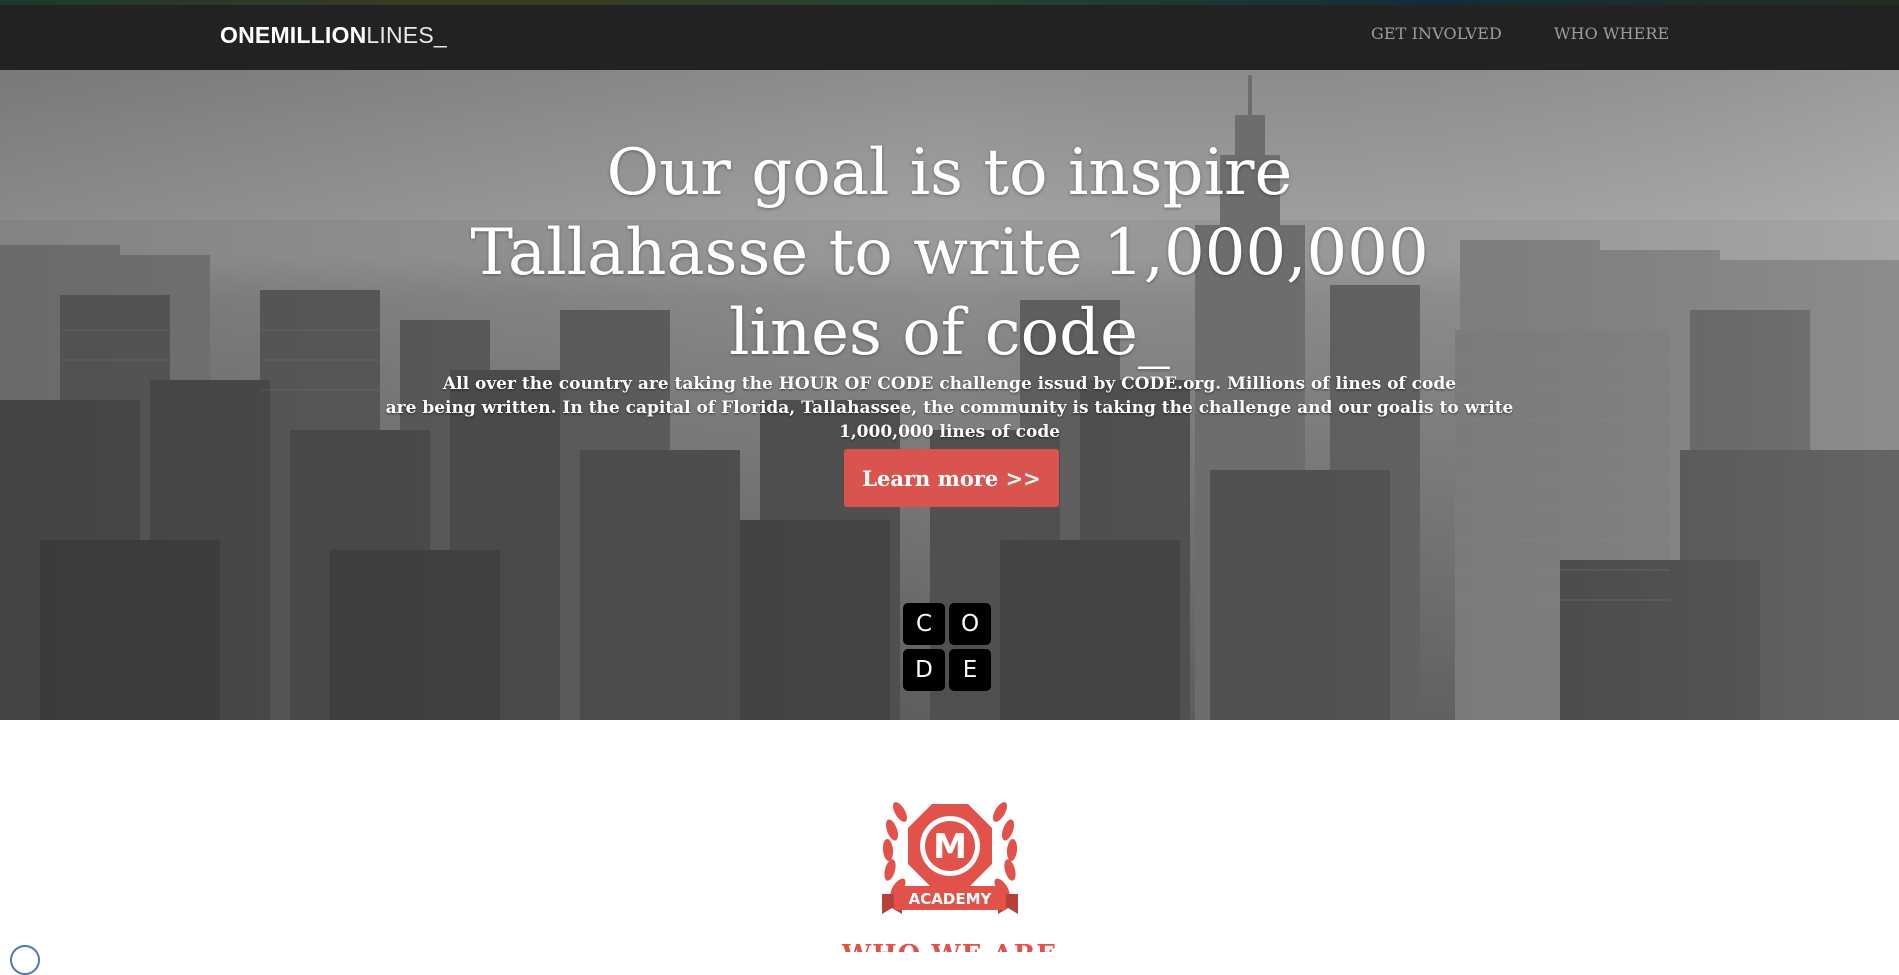  I want to click on code-tile: C, so click(924, 624).